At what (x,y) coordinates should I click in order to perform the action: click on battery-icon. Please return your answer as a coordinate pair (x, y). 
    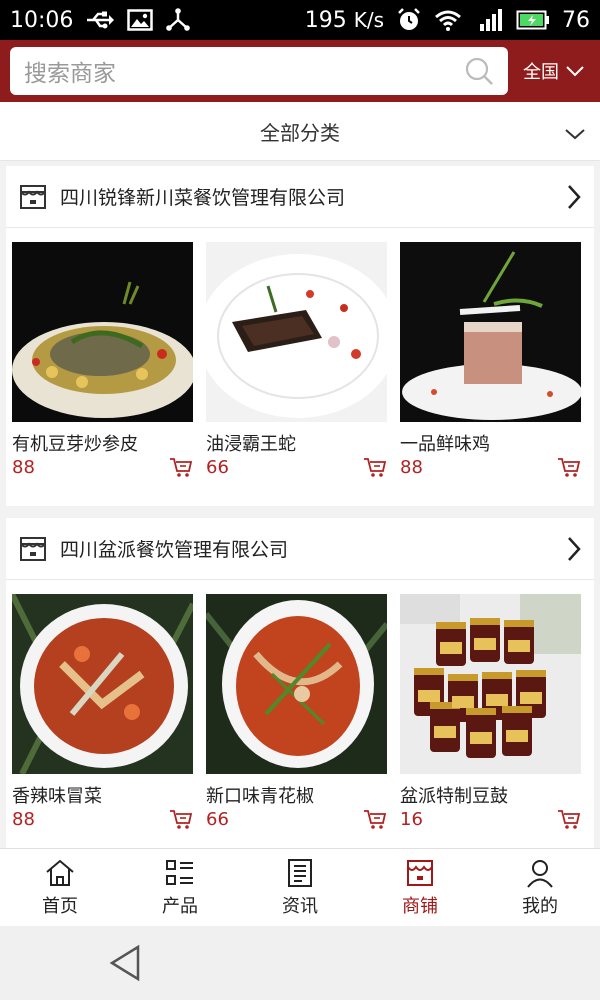
    Looking at the image, I should click on (533, 20).